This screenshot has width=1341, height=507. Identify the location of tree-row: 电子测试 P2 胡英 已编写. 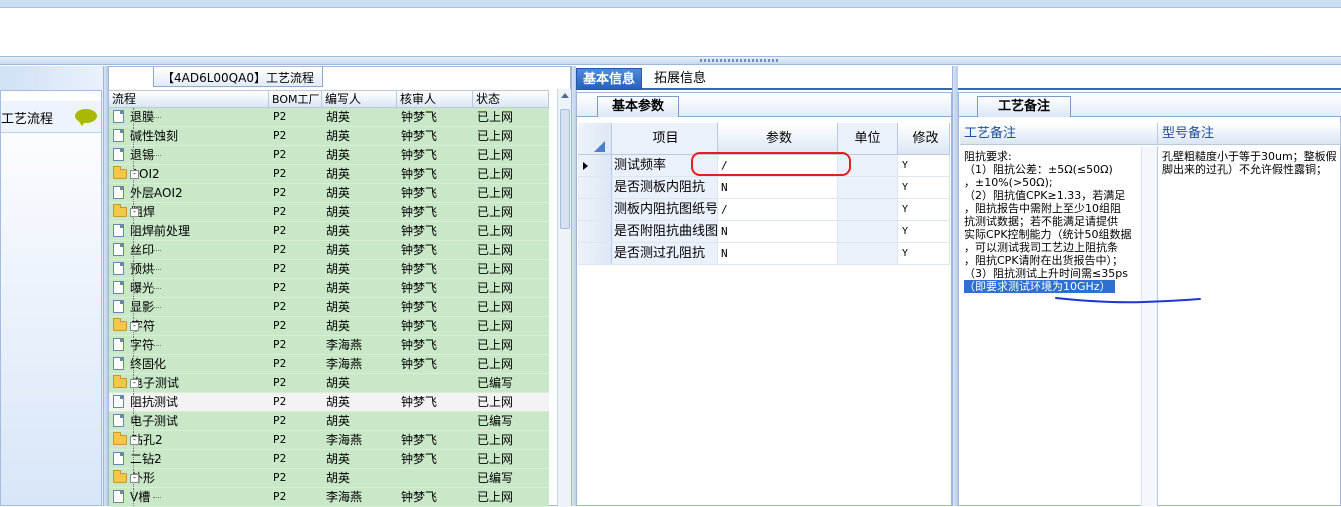
(329, 421).